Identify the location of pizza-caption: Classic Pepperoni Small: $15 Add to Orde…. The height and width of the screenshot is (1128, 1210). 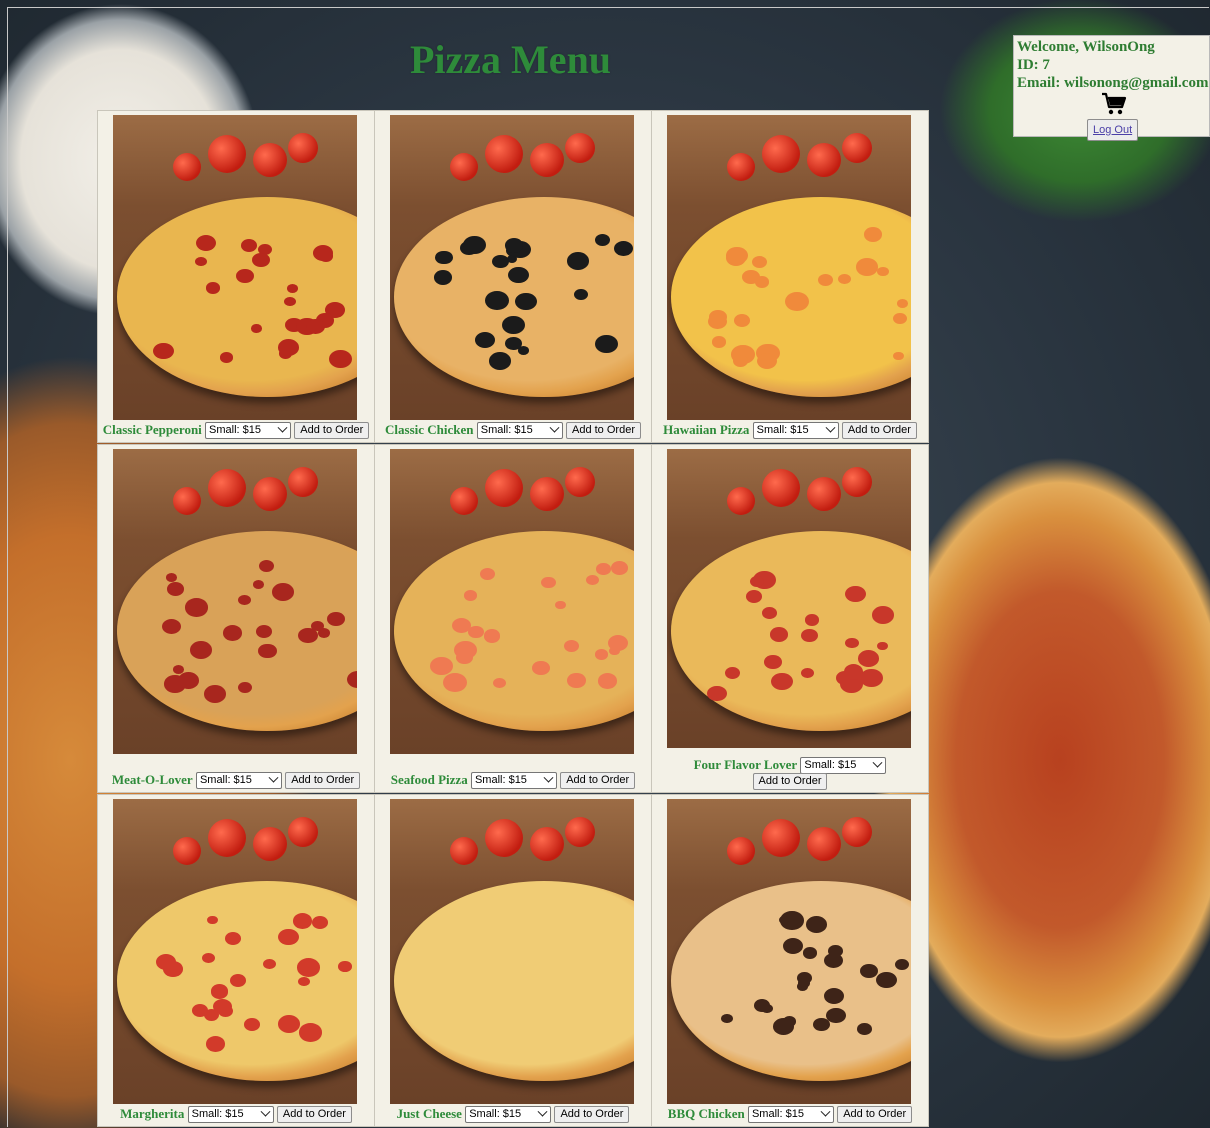
(236, 430).